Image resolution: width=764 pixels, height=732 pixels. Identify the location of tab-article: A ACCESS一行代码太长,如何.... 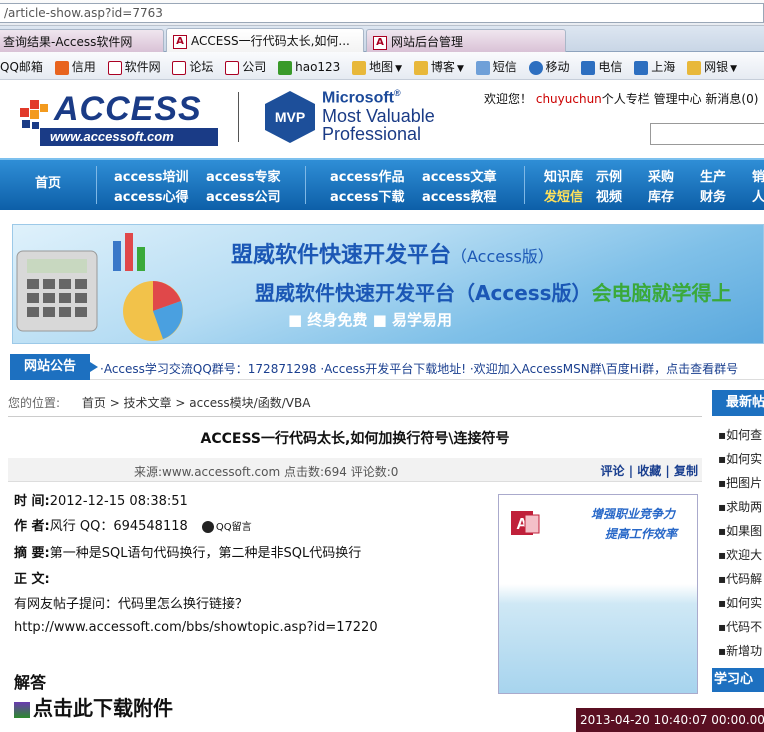
(265, 40).